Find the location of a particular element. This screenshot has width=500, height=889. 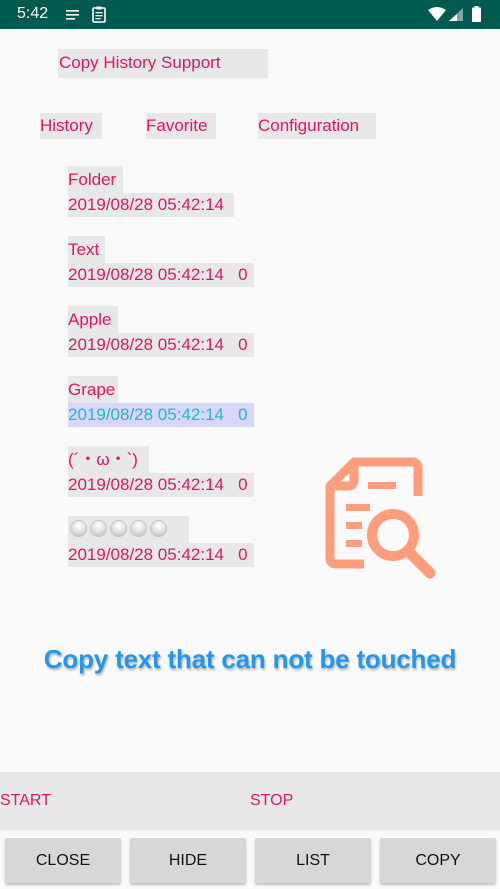

item-title: (´・ω・`) is located at coordinates (108, 459).